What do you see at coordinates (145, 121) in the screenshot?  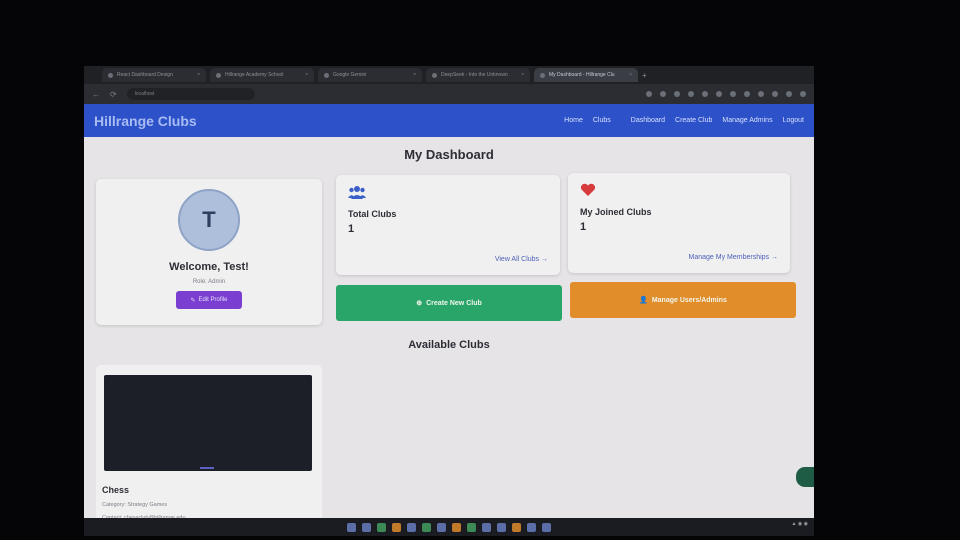 I see `brand-logo: Hillrange Clubs` at bounding box center [145, 121].